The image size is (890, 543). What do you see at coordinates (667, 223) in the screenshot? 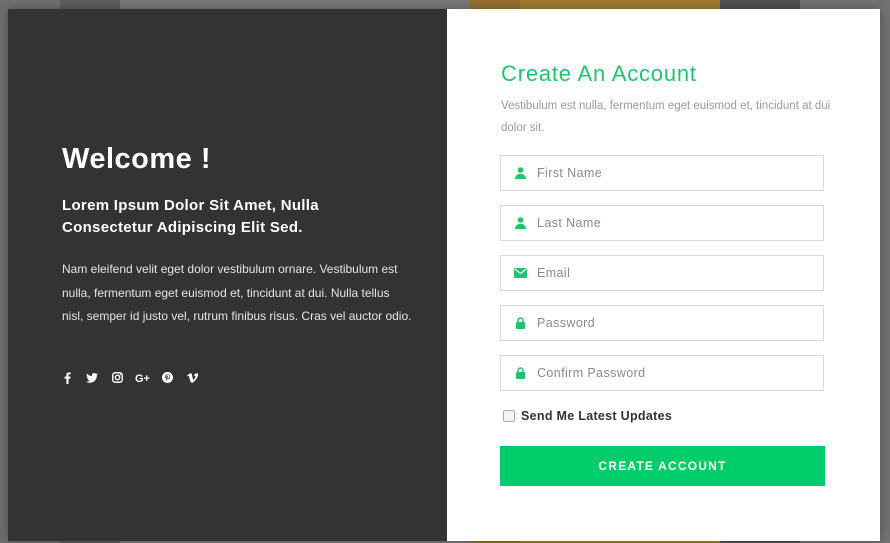
I see `last-name-input` at bounding box center [667, 223].